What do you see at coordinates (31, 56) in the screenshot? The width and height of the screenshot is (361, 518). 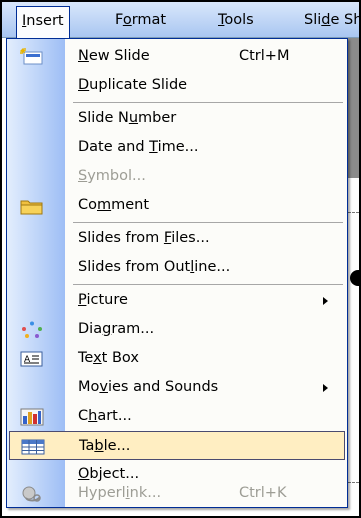 I see `new-slide-icon` at bounding box center [31, 56].